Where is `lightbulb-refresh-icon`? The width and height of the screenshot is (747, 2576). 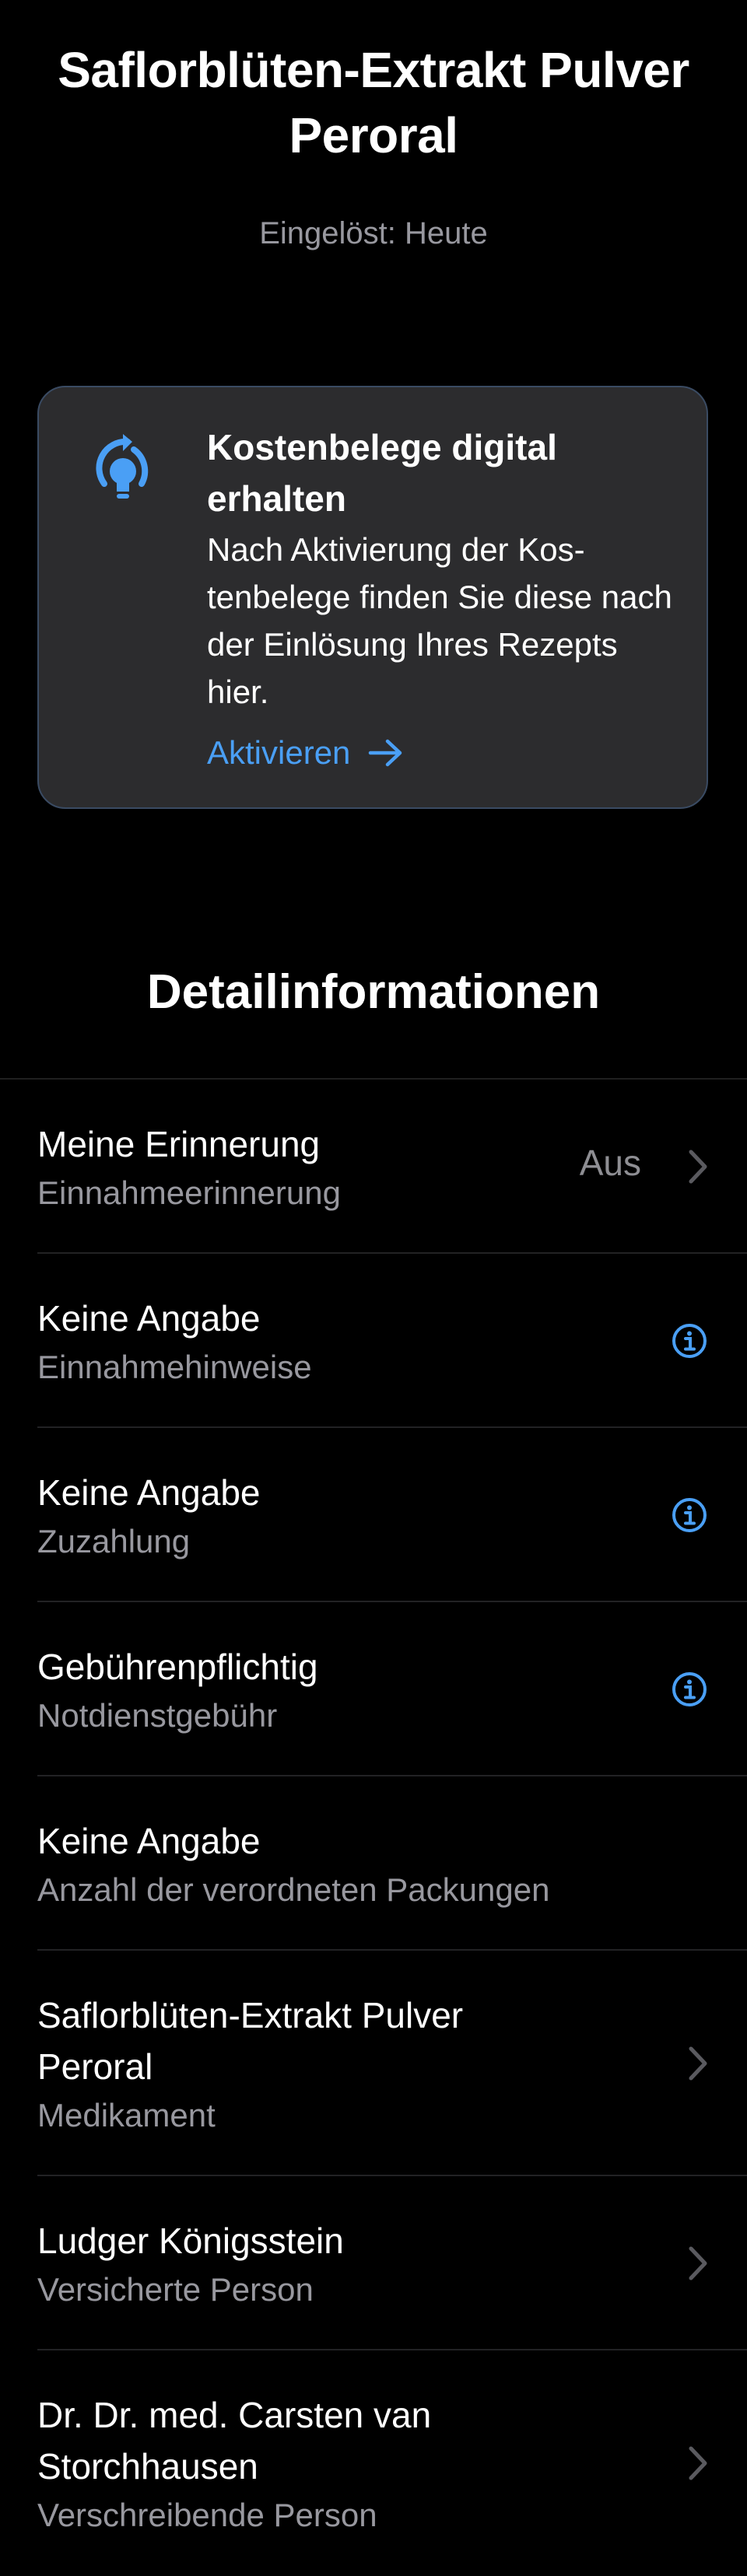 lightbulb-refresh-icon is located at coordinates (122, 467).